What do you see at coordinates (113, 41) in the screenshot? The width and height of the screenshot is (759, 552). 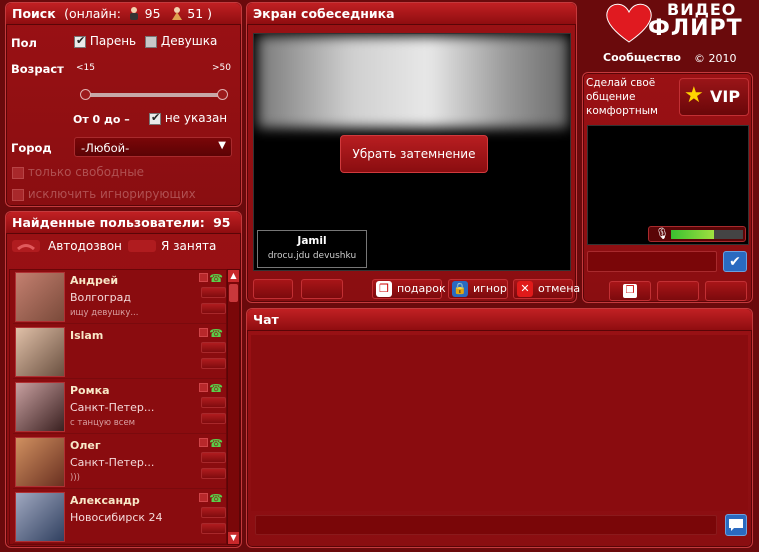 I see `gender-male-label: Парень` at bounding box center [113, 41].